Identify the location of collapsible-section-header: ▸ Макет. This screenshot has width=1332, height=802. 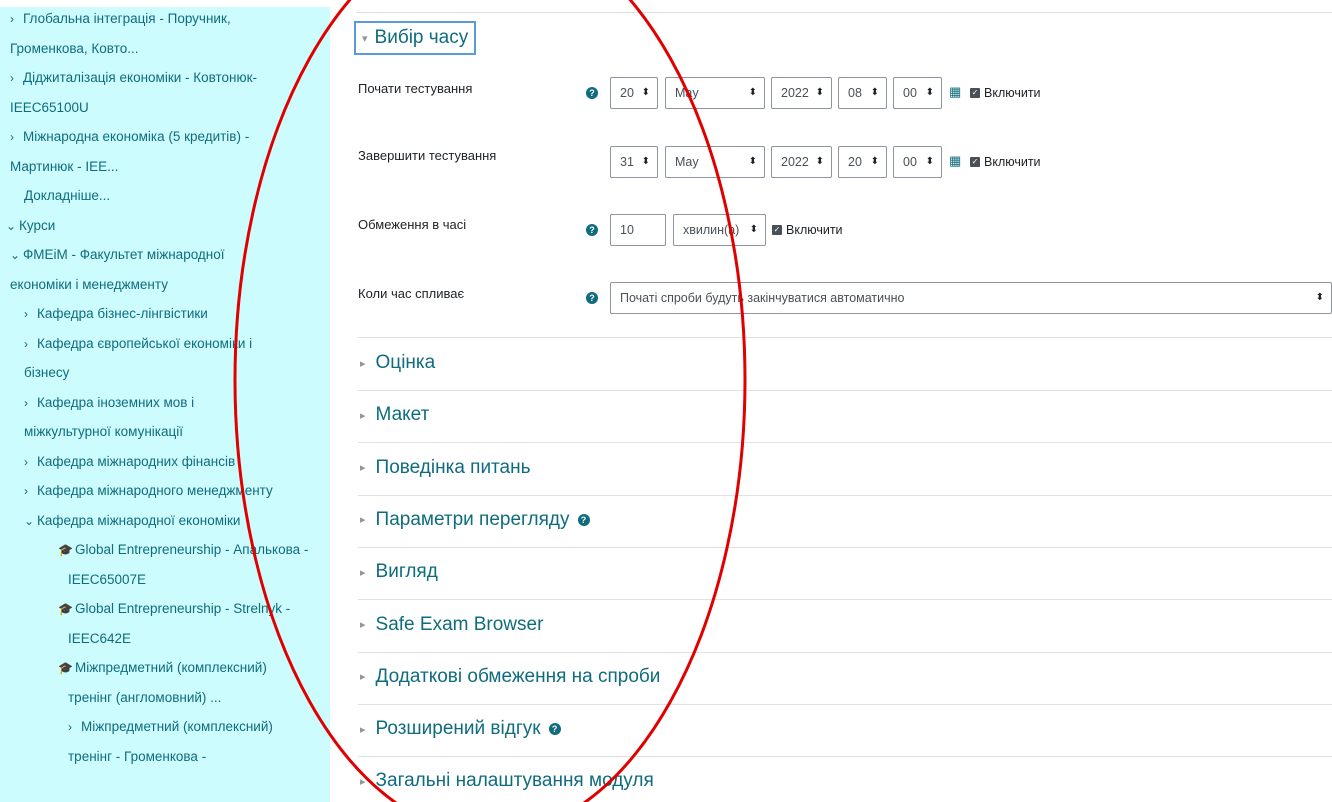
(394, 415).